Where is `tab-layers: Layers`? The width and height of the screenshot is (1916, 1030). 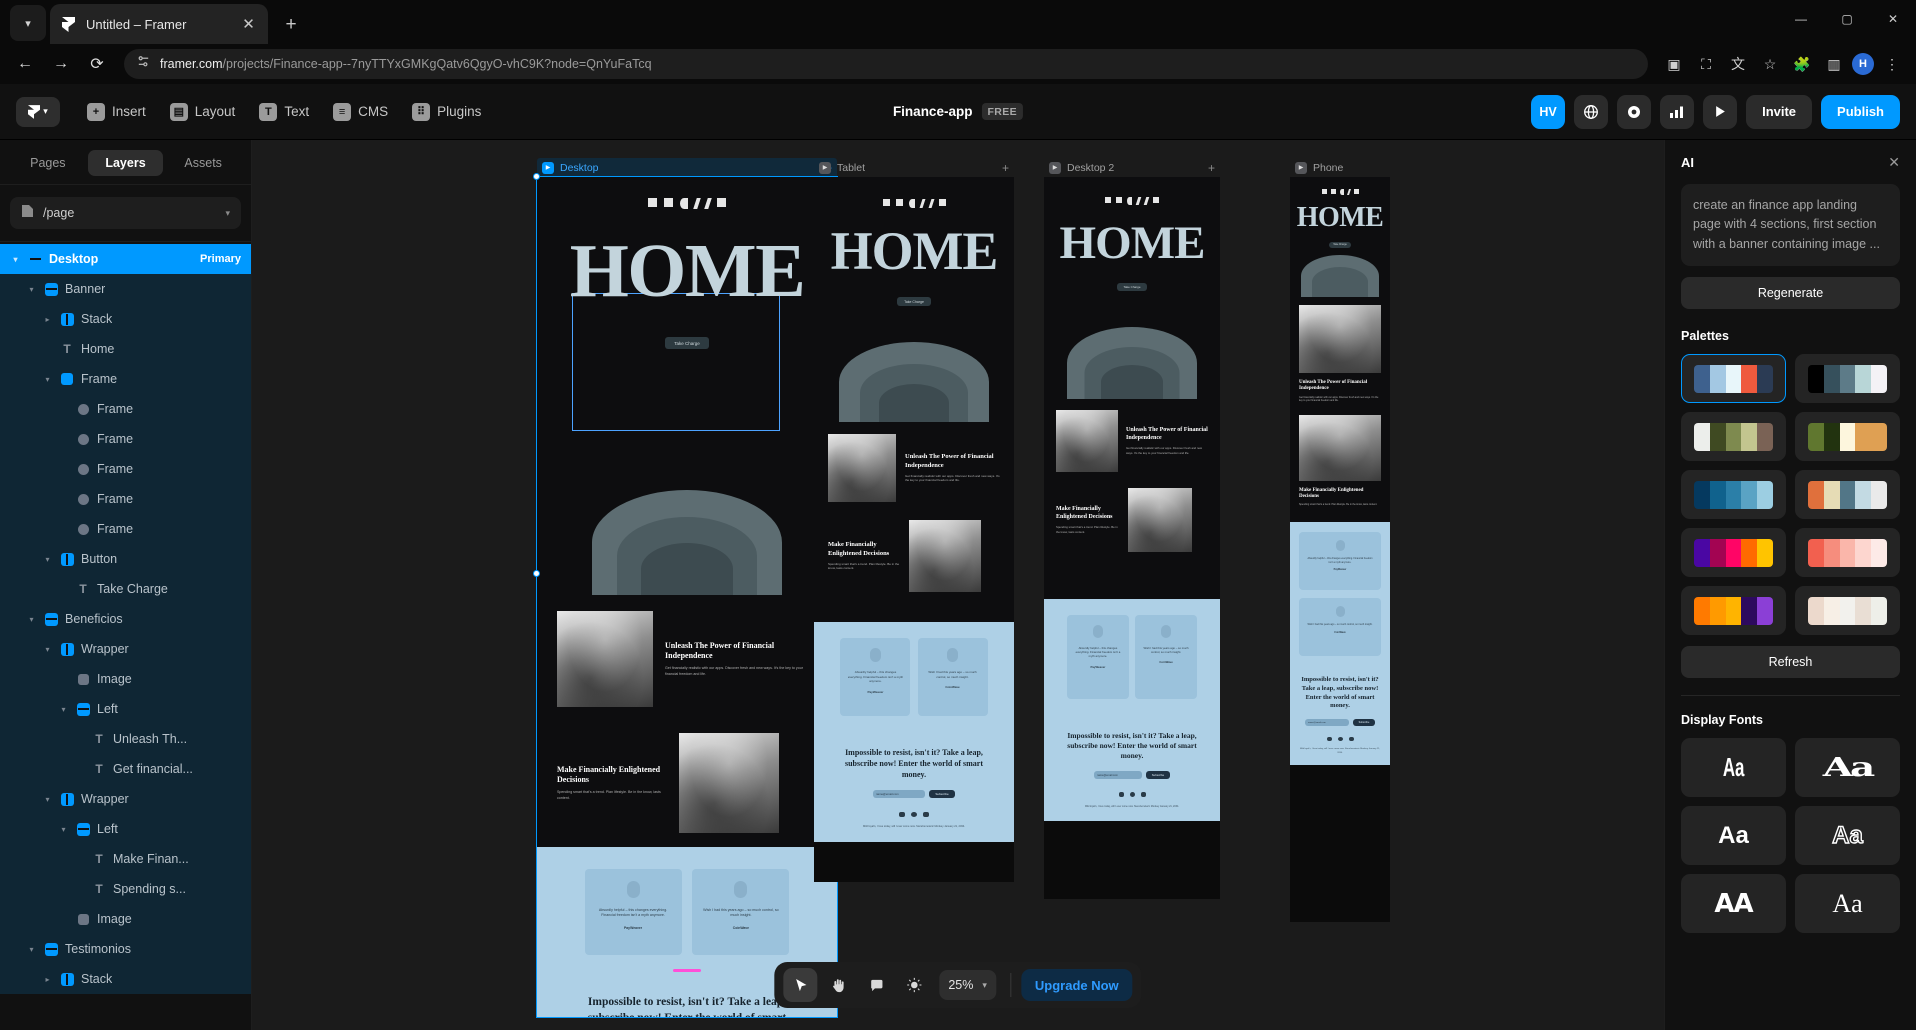 tab-layers: Layers is located at coordinates (125, 163).